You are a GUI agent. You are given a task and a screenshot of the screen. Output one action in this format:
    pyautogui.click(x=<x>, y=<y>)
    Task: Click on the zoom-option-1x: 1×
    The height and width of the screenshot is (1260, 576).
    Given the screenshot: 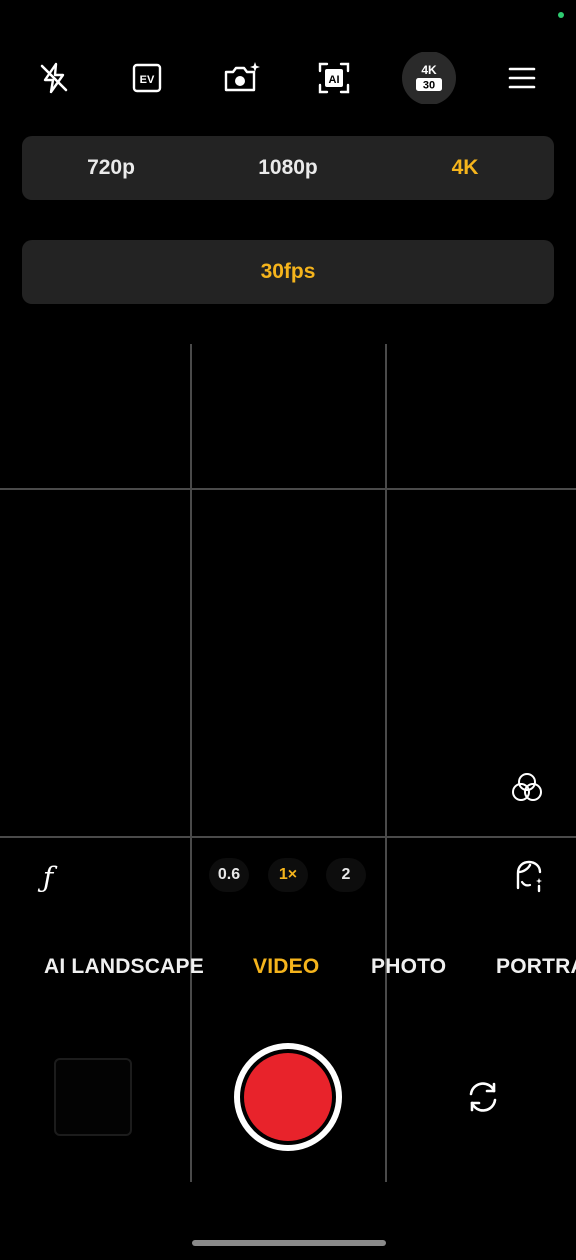 What is the action you would take?
    pyautogui.click(x=288, y=875)
    